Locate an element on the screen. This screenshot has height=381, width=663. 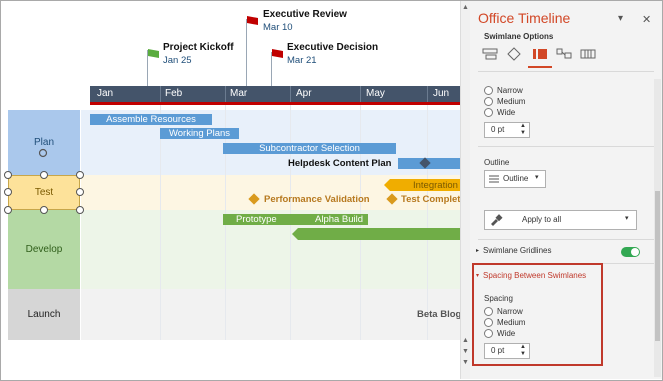
milestone-title: Executive Decision is located at coordinates (333, 47).